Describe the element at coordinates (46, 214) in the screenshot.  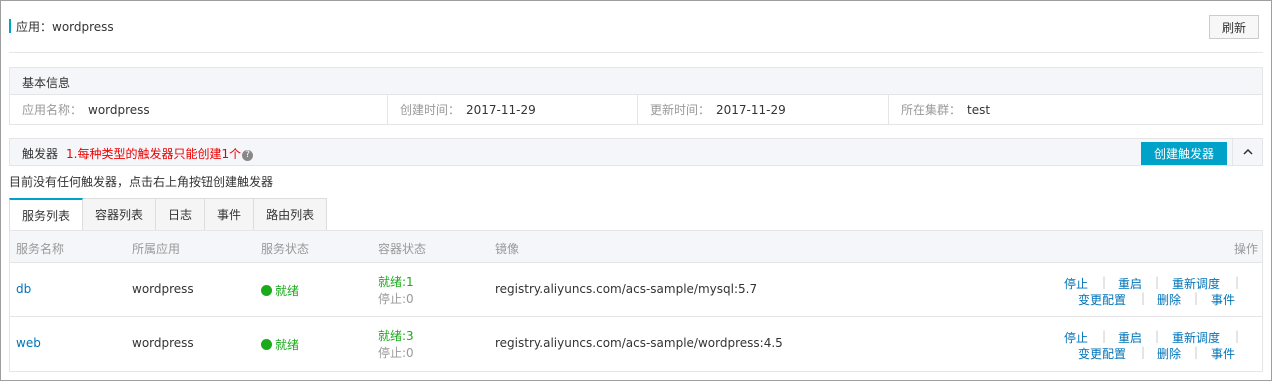
I see `tab-services: 服务列表` at that location.